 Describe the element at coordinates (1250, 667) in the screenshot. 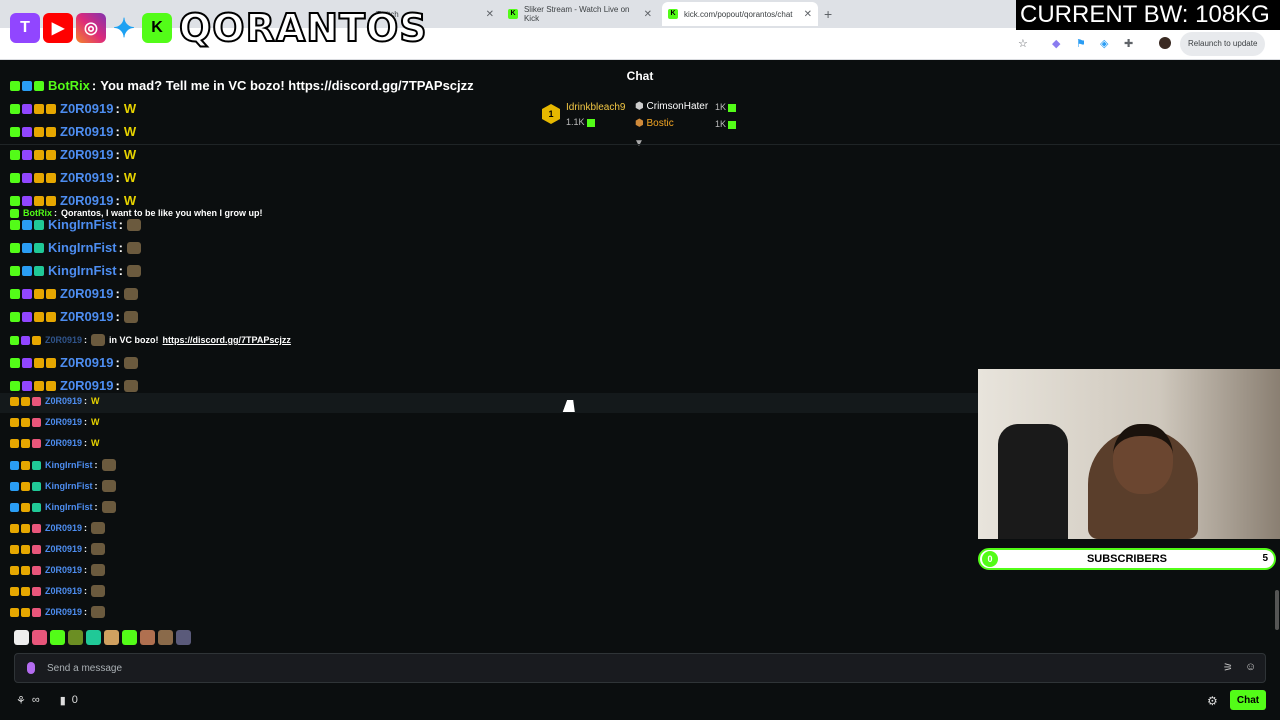

I see `smiley-icon: ☺` at that location.